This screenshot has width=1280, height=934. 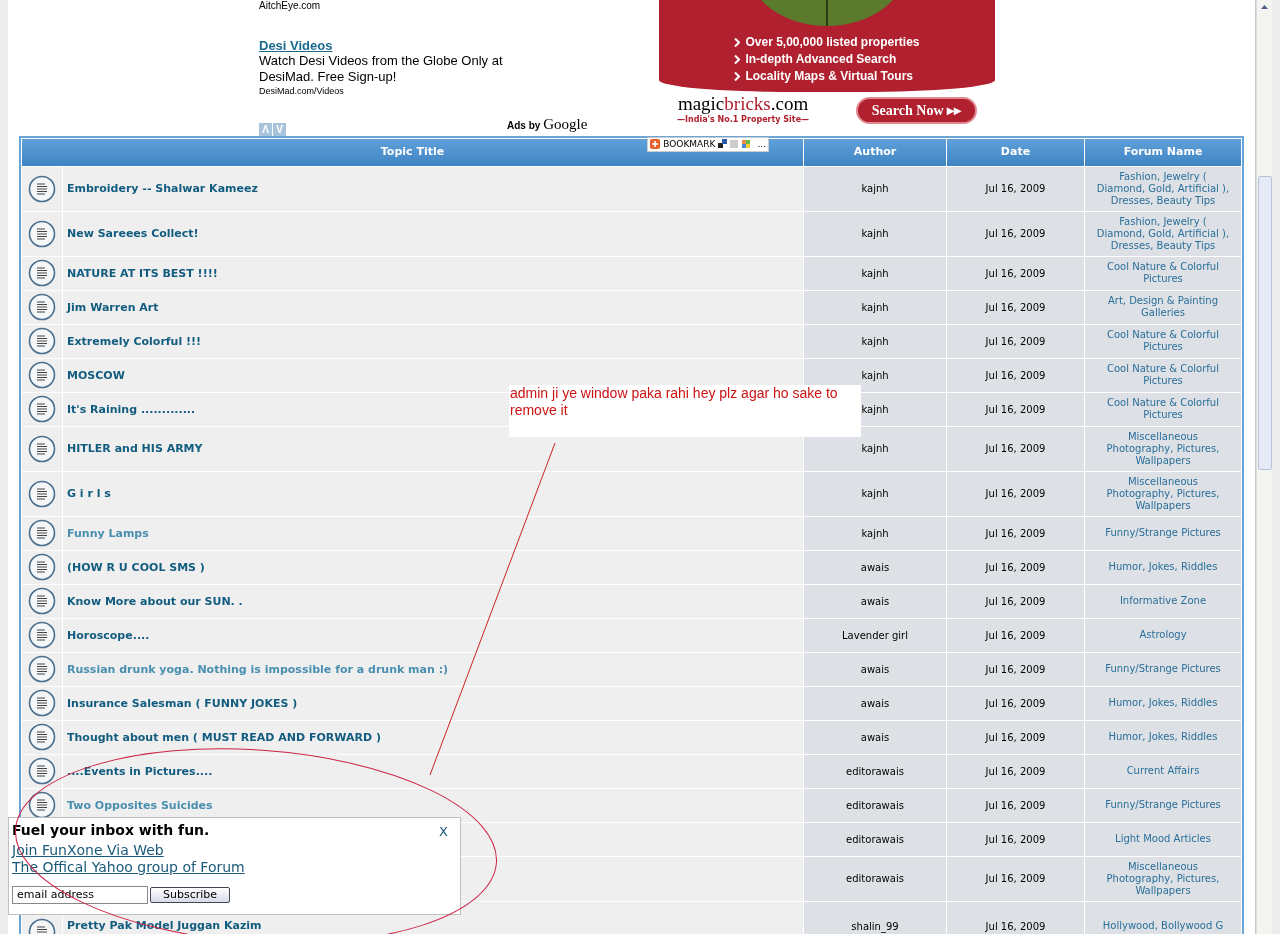 What do you see at coordinates (743, 104) in the screenshot?
I see `magicbricks-logo: magicbricks.com` at bounding box center [743, 104].